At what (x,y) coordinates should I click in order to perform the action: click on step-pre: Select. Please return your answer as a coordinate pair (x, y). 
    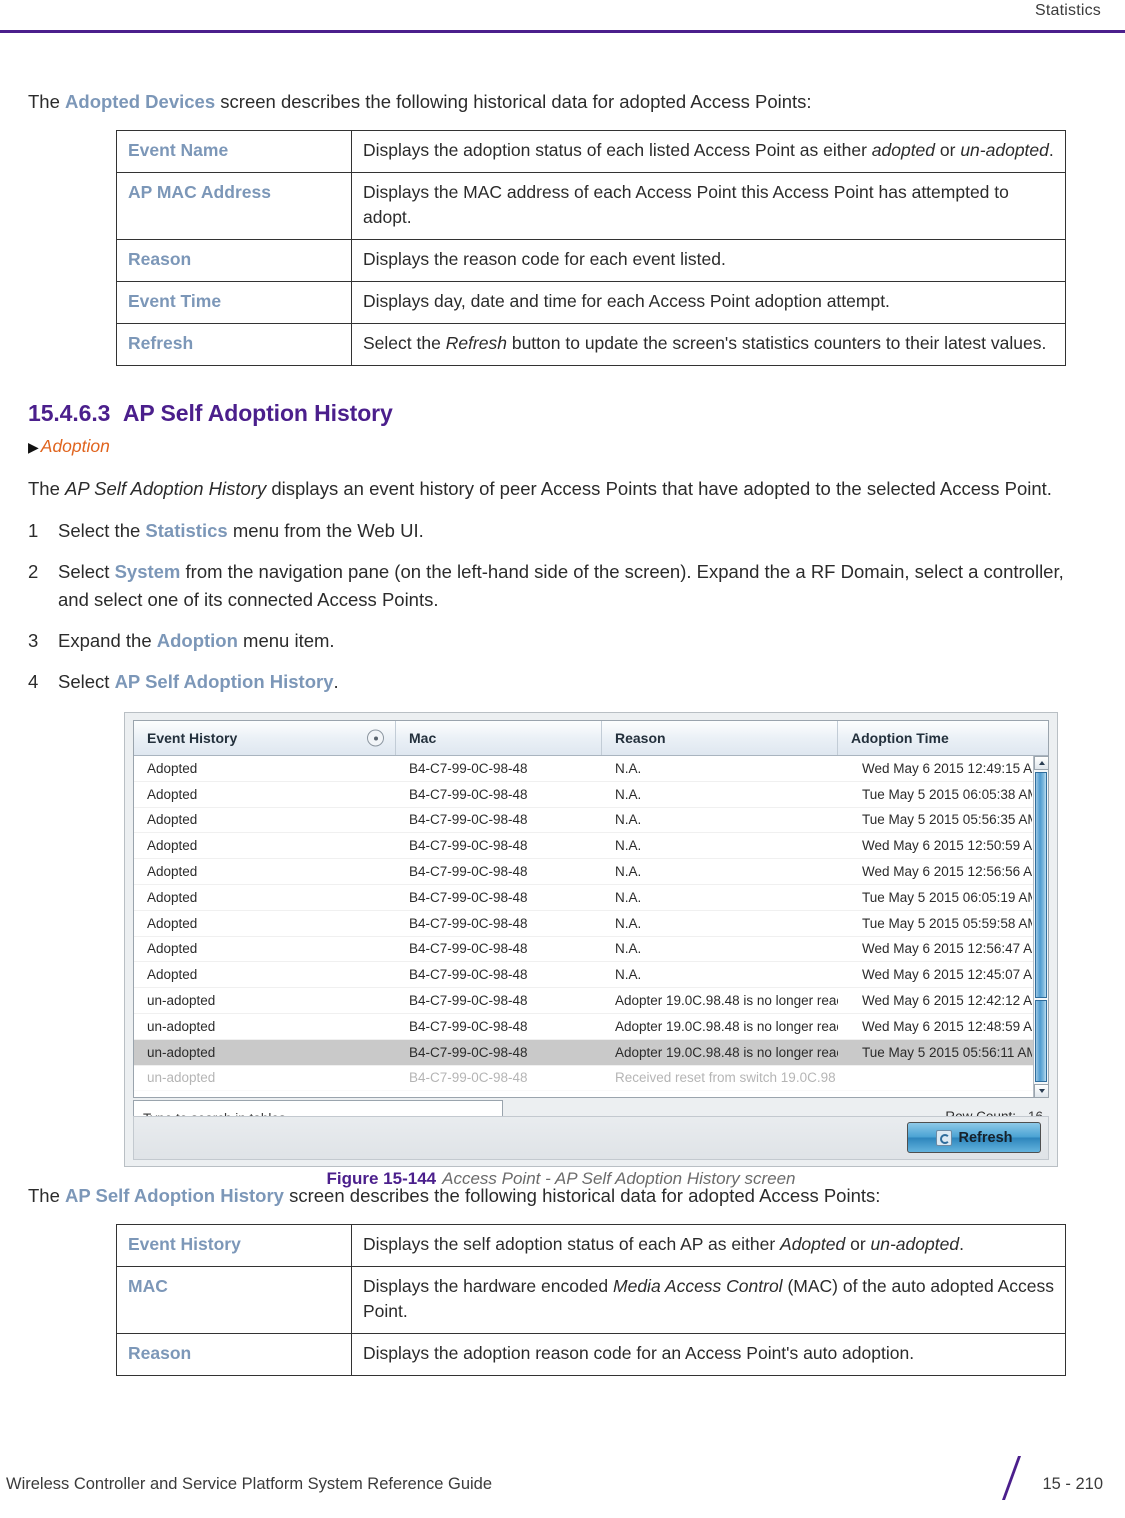
    Looking at the image, I should click on (86, 571).